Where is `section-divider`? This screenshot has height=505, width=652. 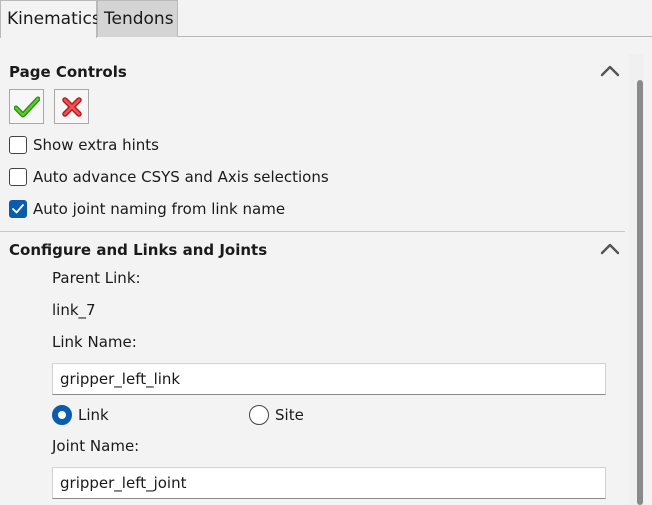 section-divider is located at coordinates (312, 231).